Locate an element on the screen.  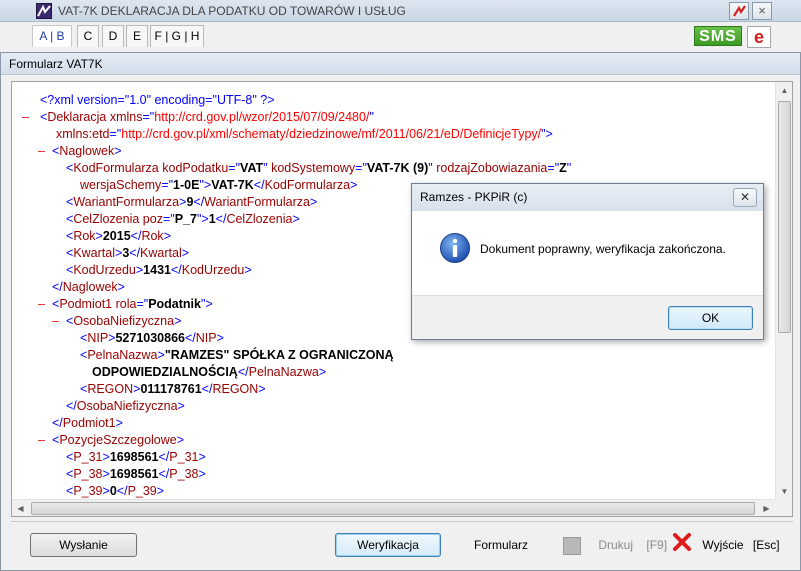
xml-line: <P_38>1698561</P_38> is located at coordinates (136, 474).